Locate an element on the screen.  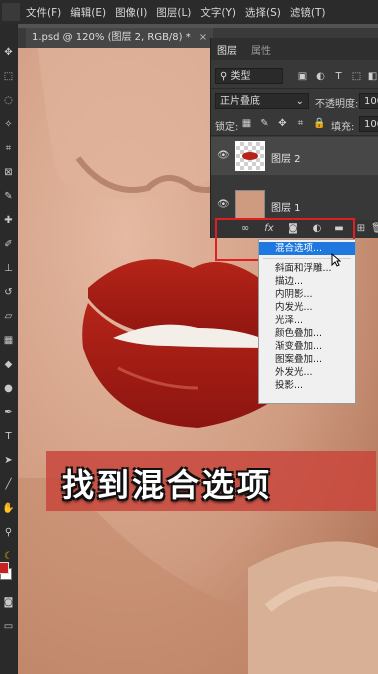
caption-text: 找到混合选项 is located at coordinates (167, 485).